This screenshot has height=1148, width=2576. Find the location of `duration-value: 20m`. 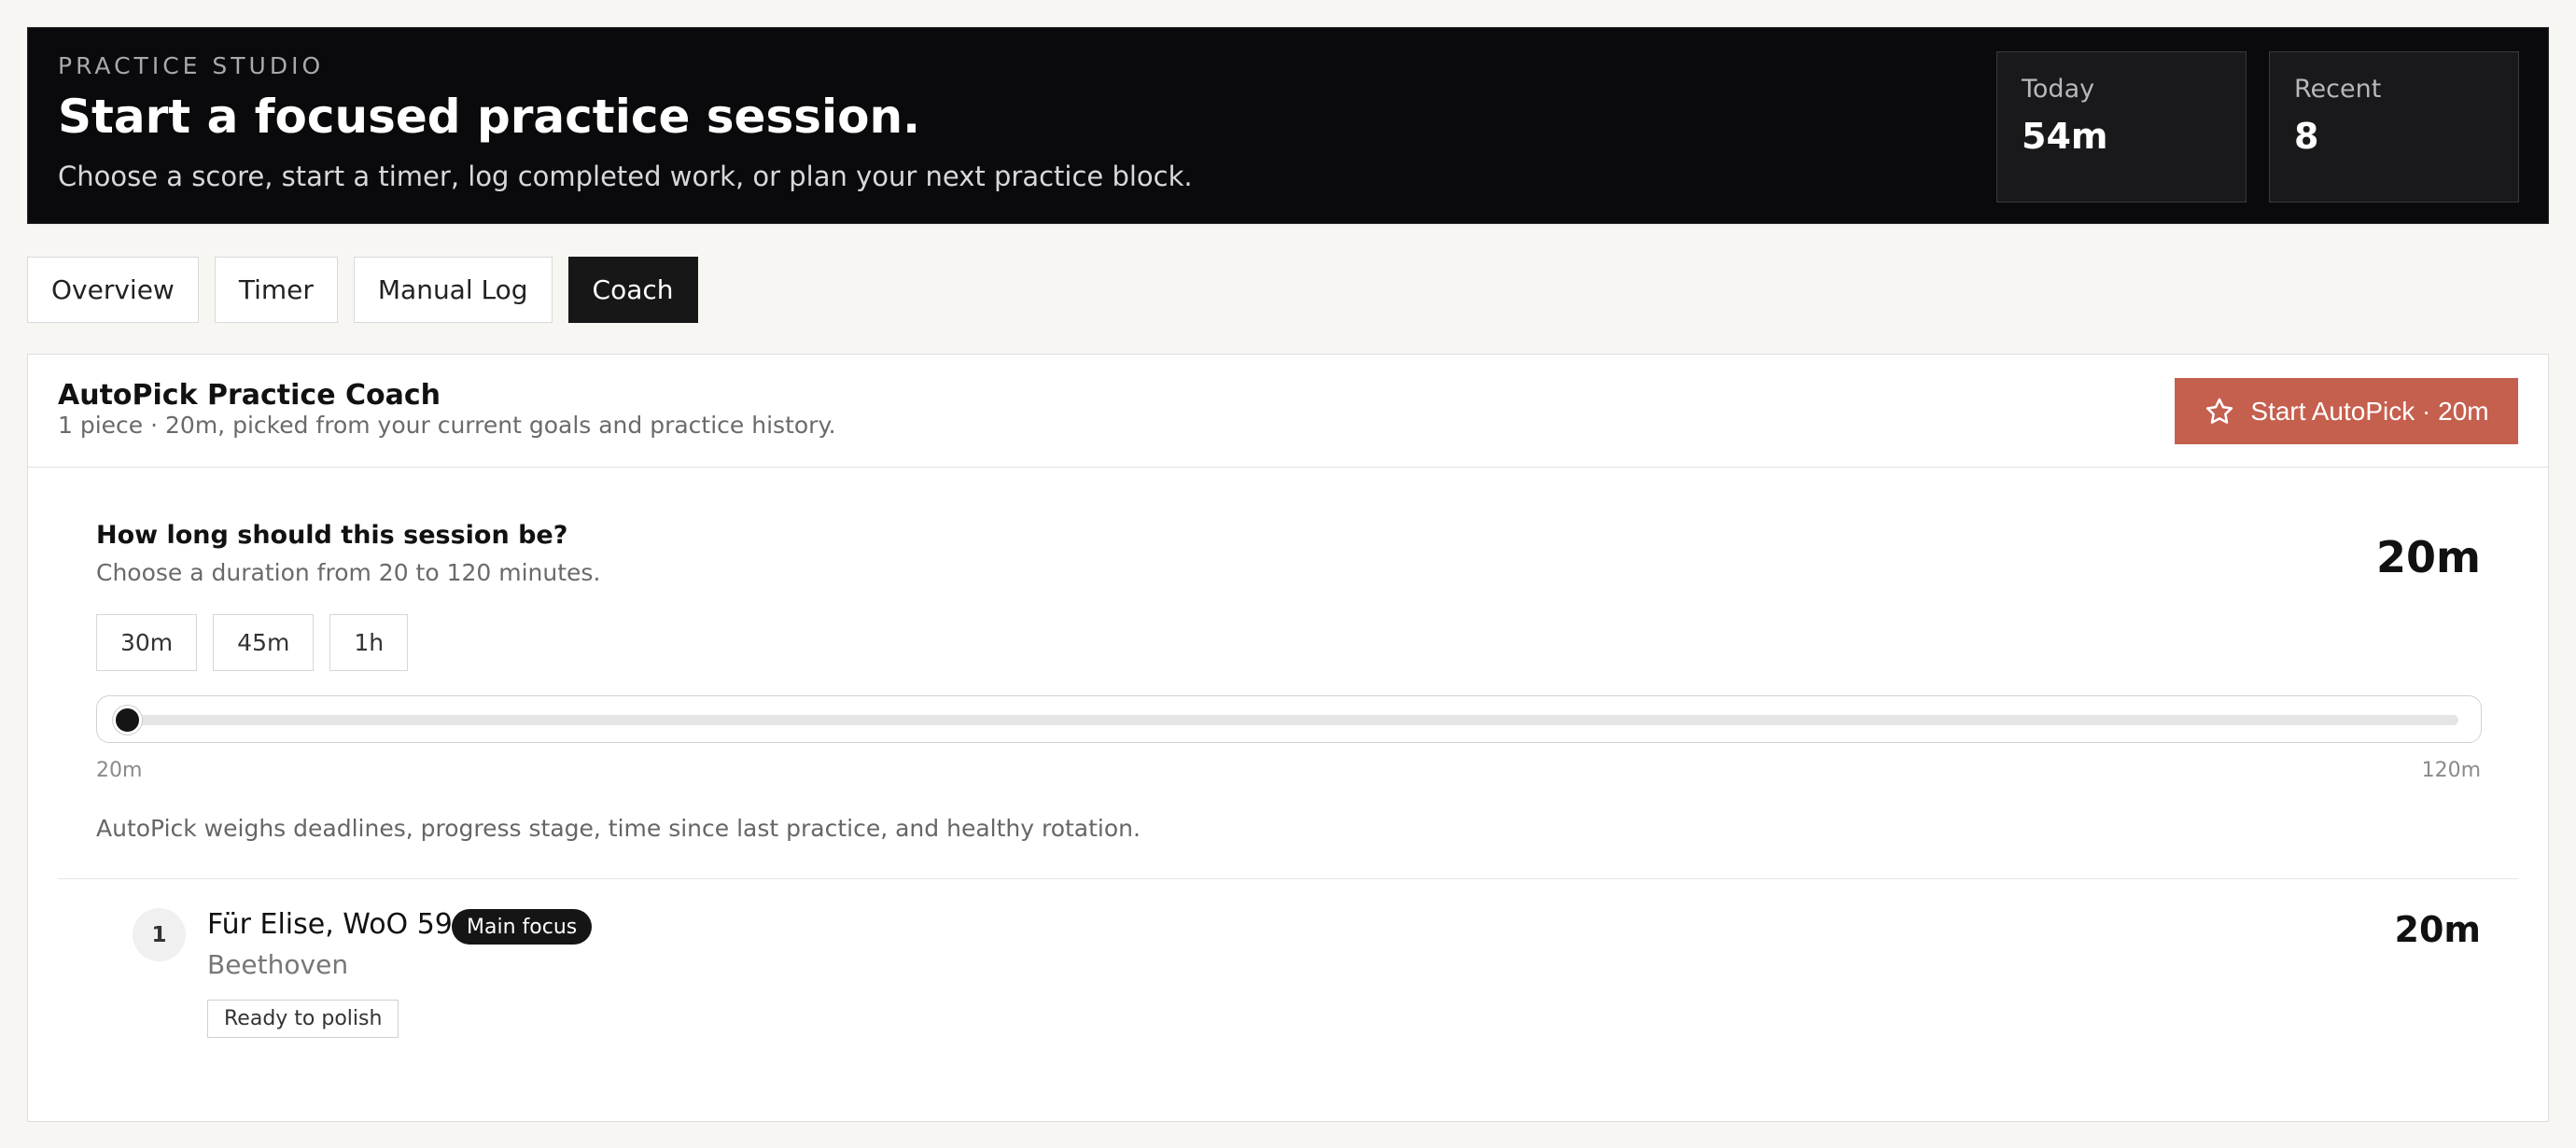

duration-value: 20m is located at coordinates (2428, 557).